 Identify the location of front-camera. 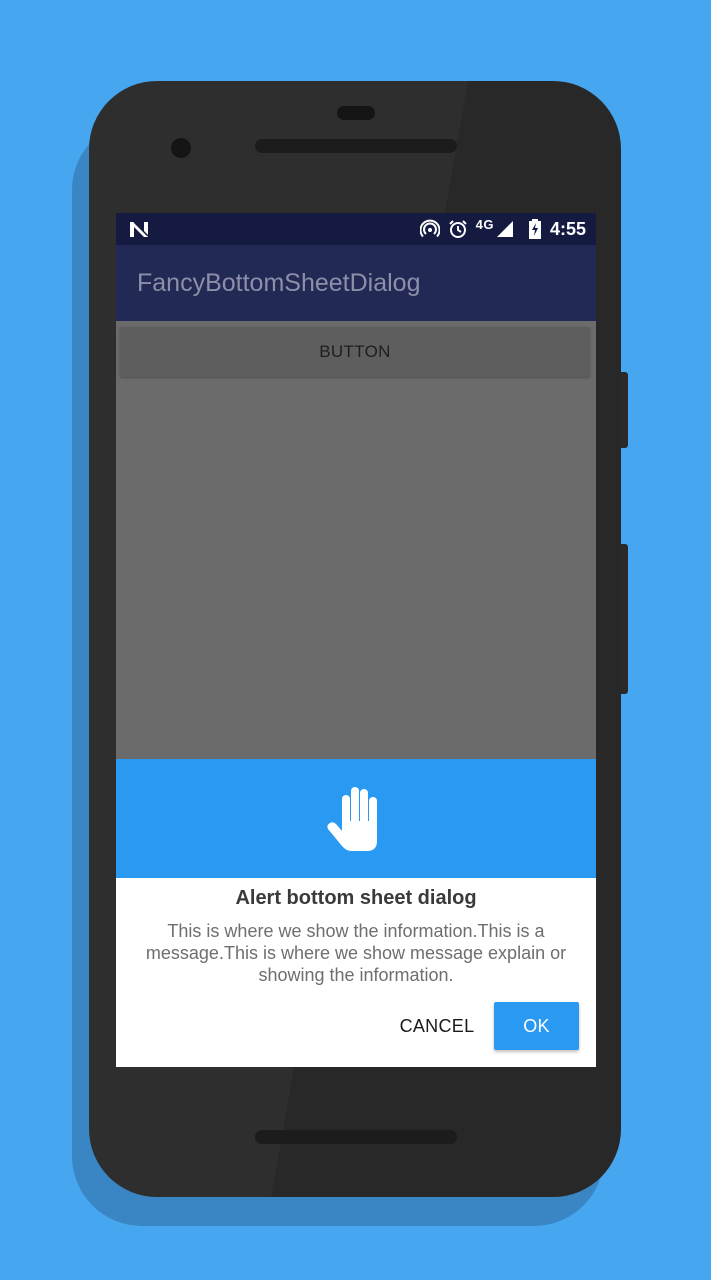
(181, 148).